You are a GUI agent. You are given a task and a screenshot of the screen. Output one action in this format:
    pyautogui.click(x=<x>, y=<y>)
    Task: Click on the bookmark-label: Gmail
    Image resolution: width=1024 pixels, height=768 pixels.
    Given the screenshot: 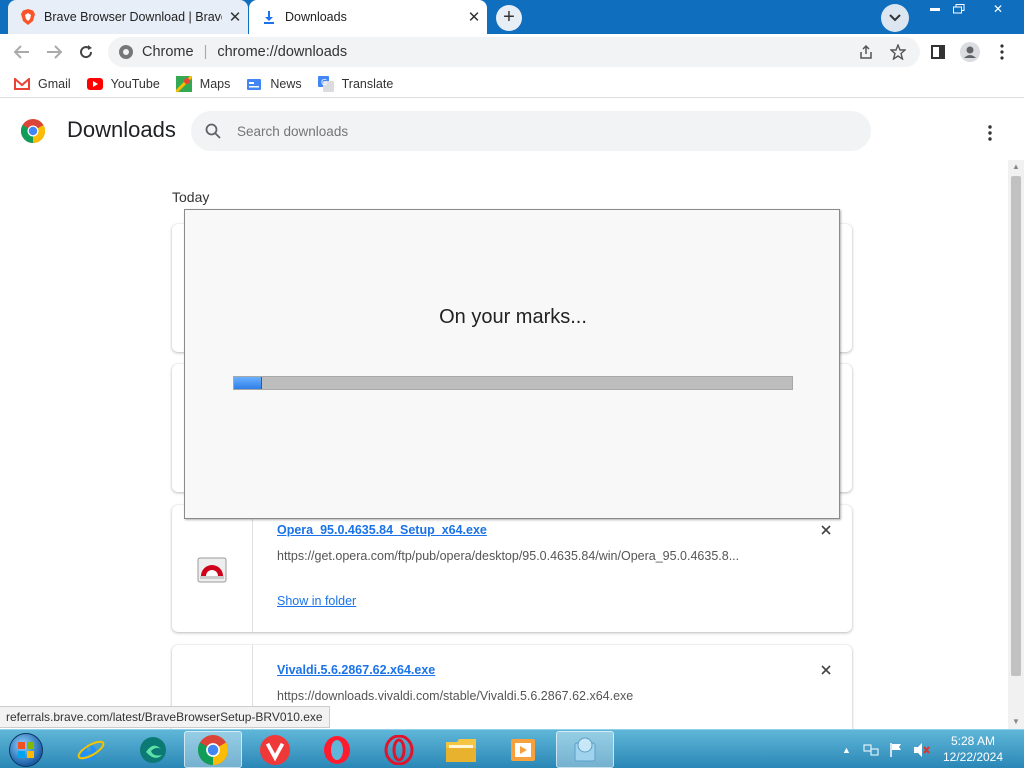 What is the action you would take?
    pyautogui.click(x=54, y=83)
    